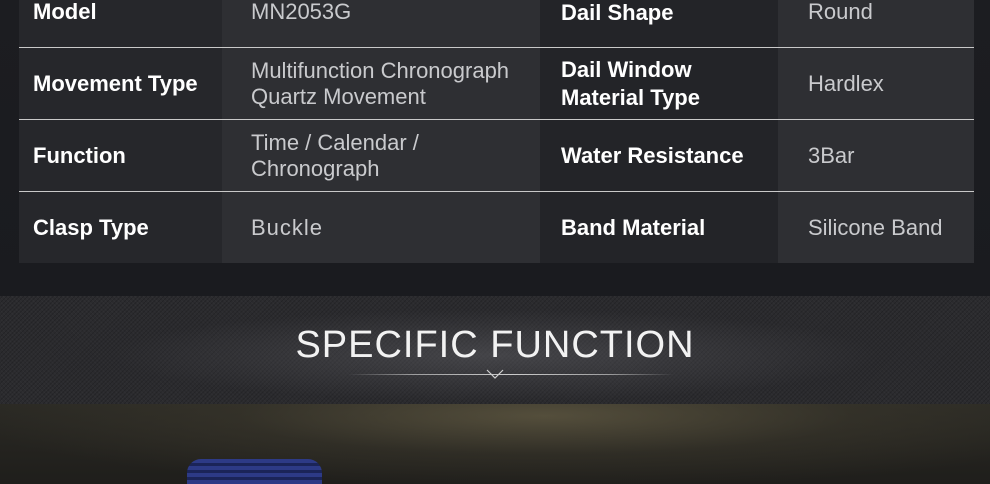  I want to click on spec-value-label: 3Bar, so click(831, 155).